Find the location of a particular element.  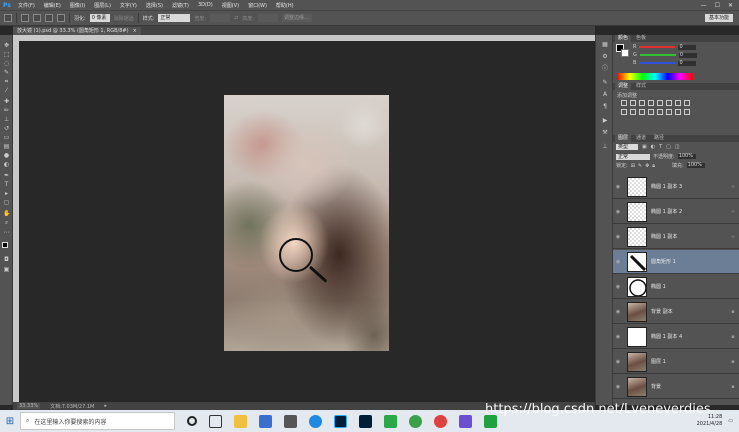

filter-smart-icon: ◫ is located at coordinates (677, 147).